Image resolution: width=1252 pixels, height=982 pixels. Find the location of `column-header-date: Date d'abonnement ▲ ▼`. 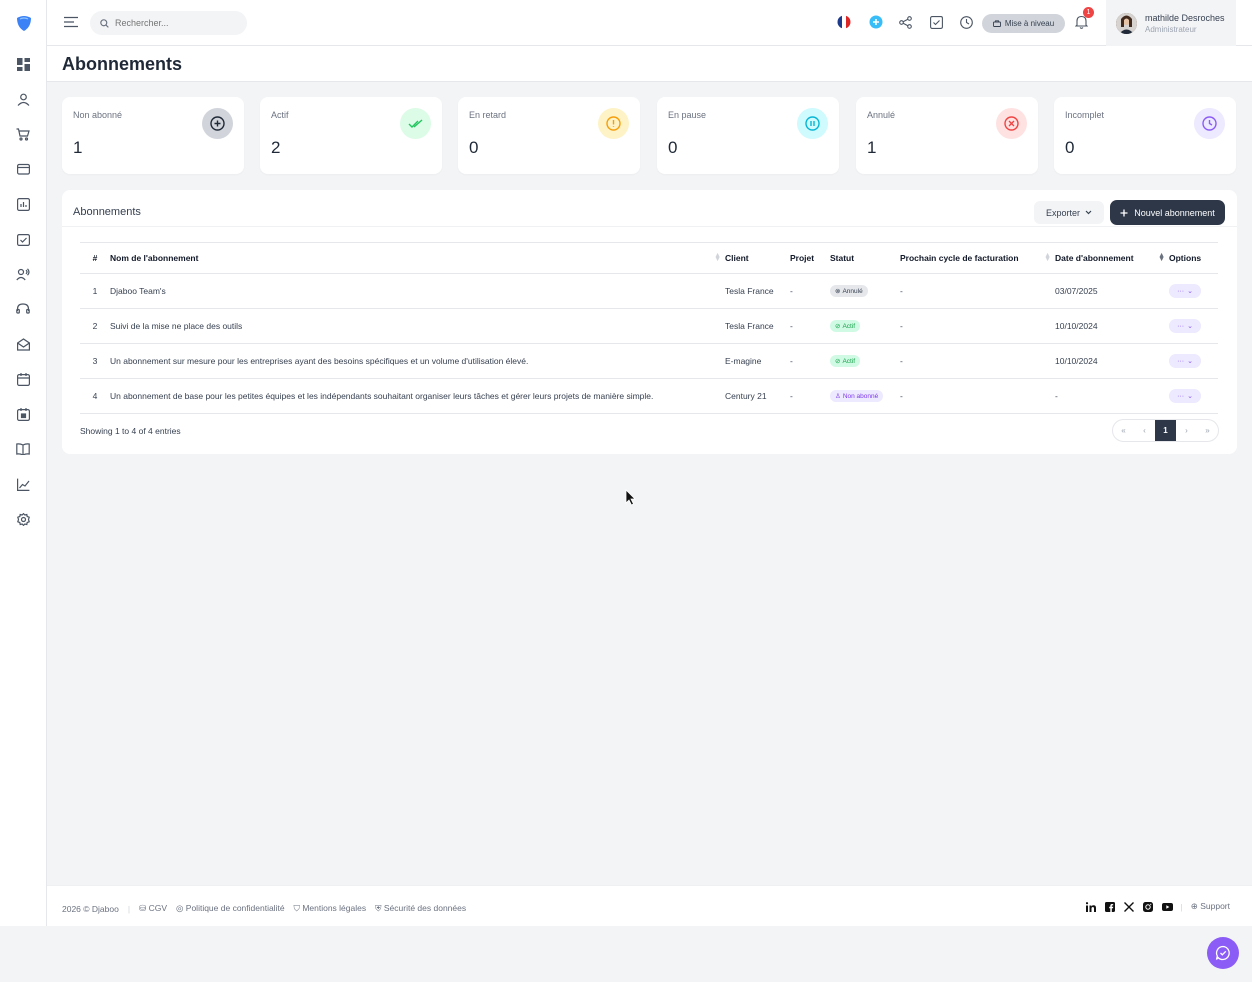

column-header-date: Date d'abonnement ▲ ▼ is located at coordinates (1112, 258).